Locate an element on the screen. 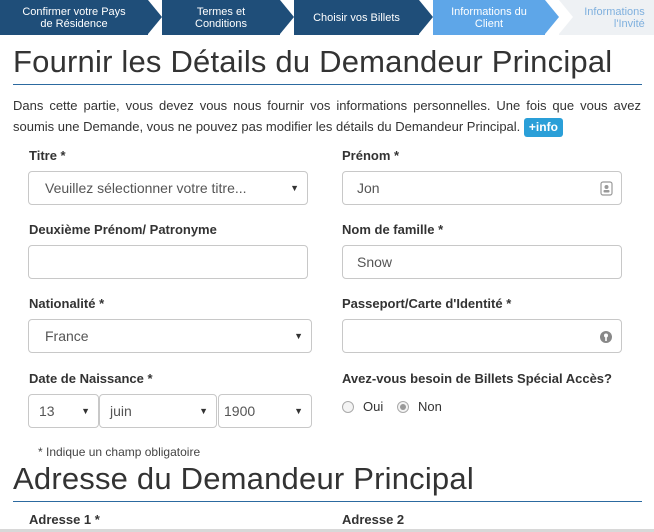 Image resolution: width=654 pixels, height=532 pixels. month-select: juin ▼ is located at coordinates (158, 411).